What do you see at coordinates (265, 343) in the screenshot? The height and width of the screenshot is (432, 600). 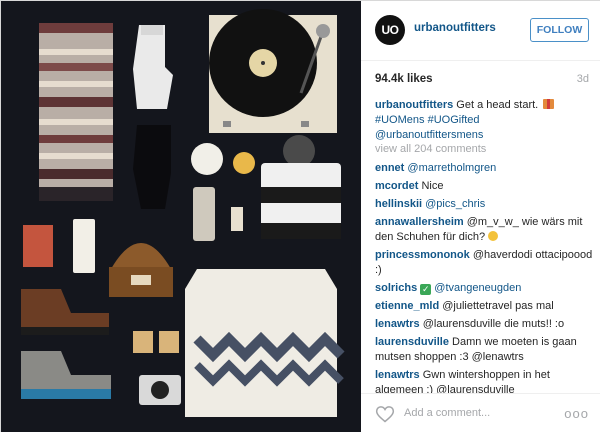 I see `sweater-image` at bounding box center [265, 343].